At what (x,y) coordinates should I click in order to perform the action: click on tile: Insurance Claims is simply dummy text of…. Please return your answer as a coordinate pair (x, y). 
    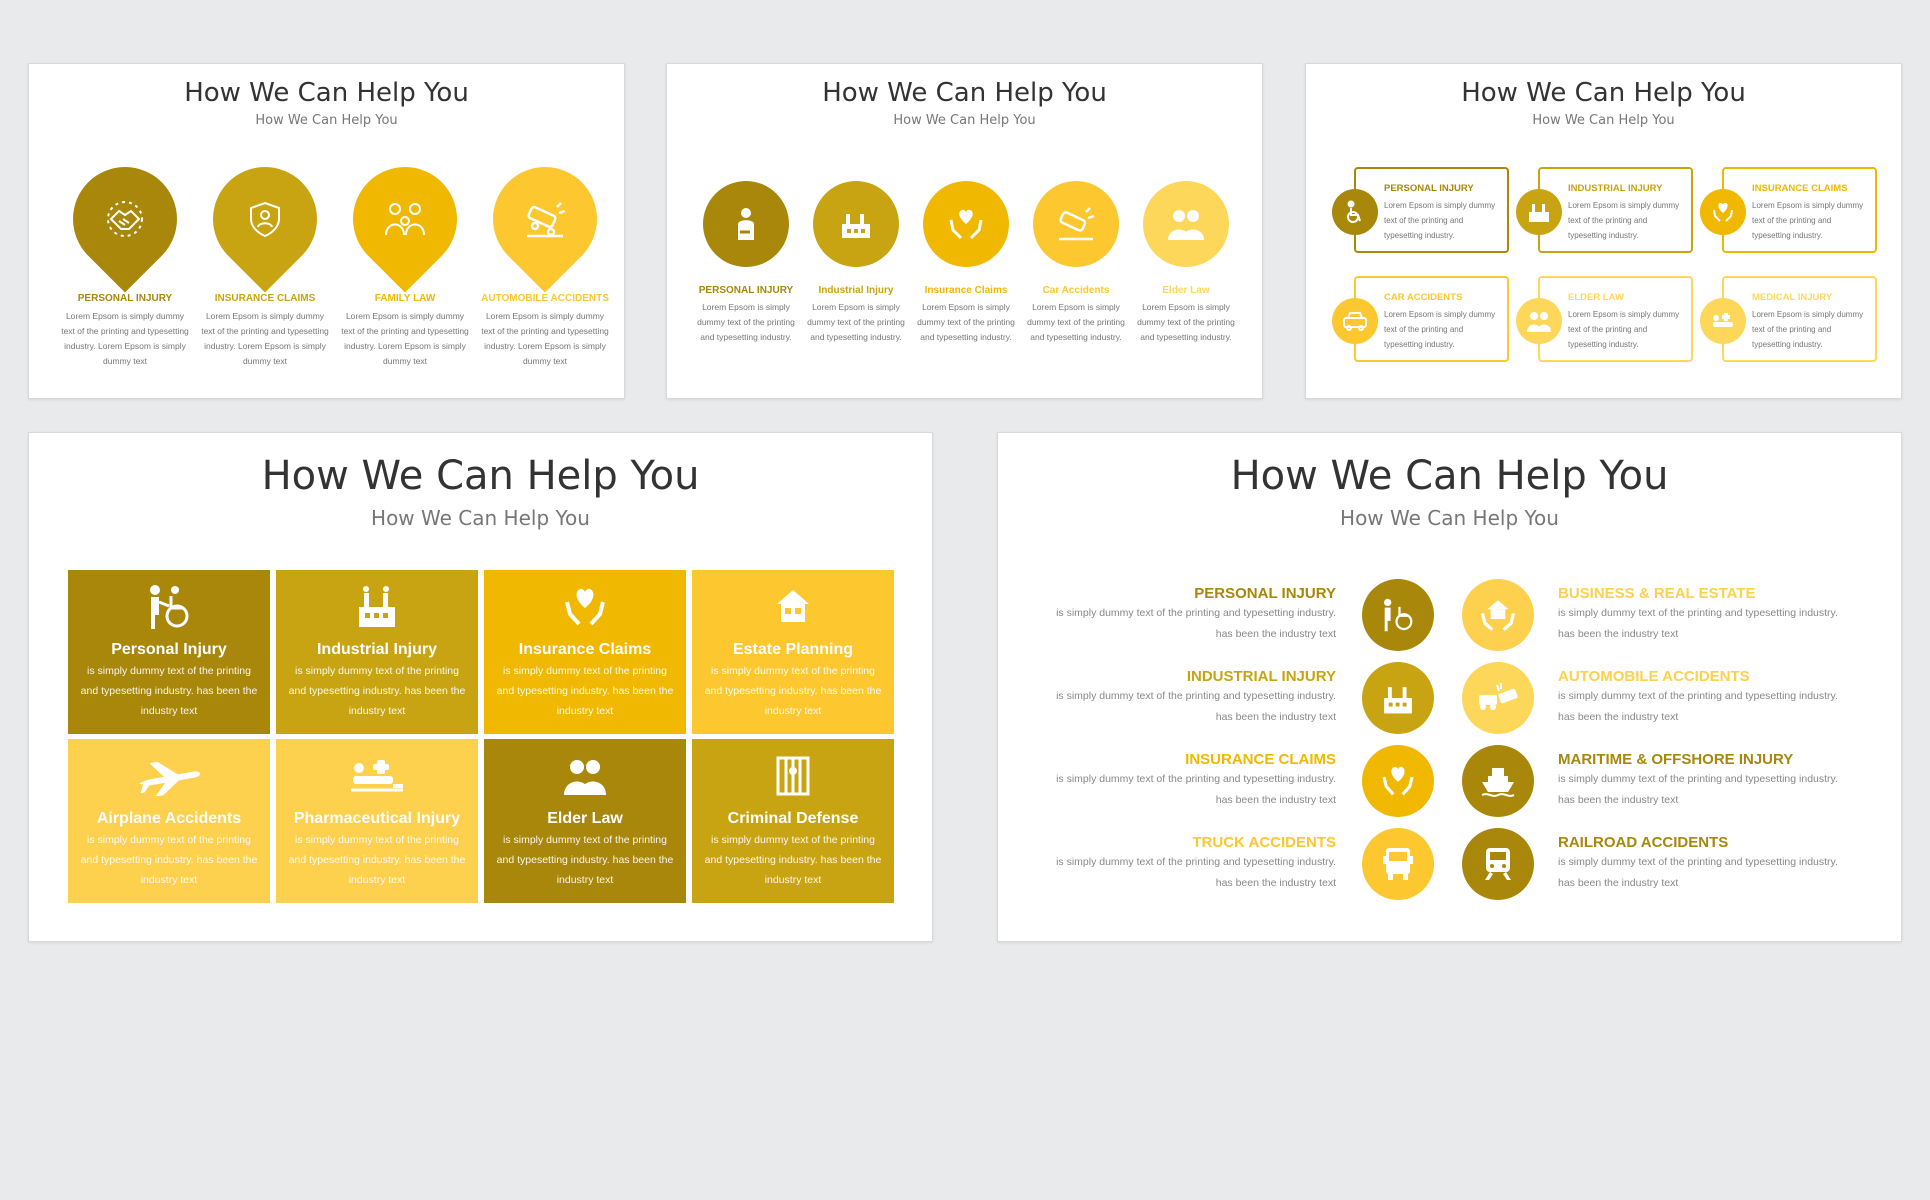
    Looking at the image, I should click on (585, 652).